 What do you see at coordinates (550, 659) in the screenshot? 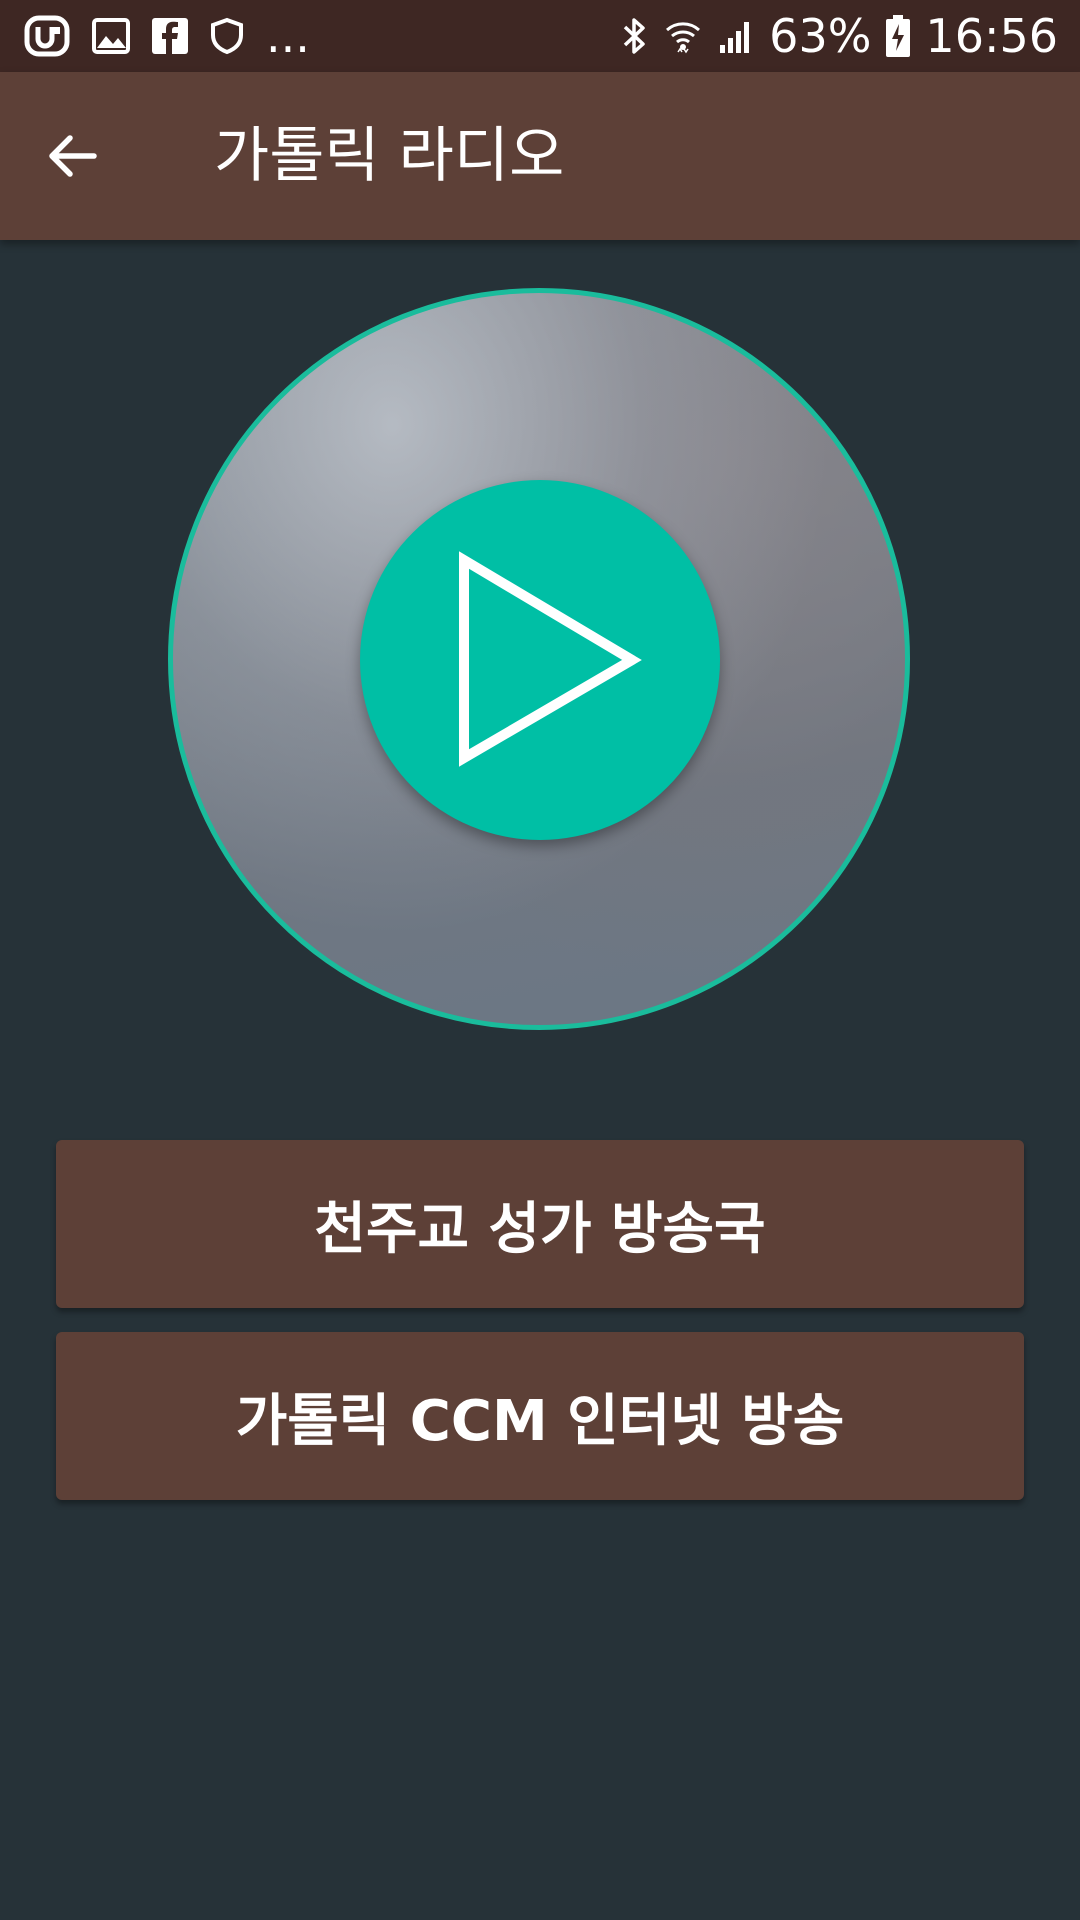
I see `play-icon` at bounding box center [550, 659].